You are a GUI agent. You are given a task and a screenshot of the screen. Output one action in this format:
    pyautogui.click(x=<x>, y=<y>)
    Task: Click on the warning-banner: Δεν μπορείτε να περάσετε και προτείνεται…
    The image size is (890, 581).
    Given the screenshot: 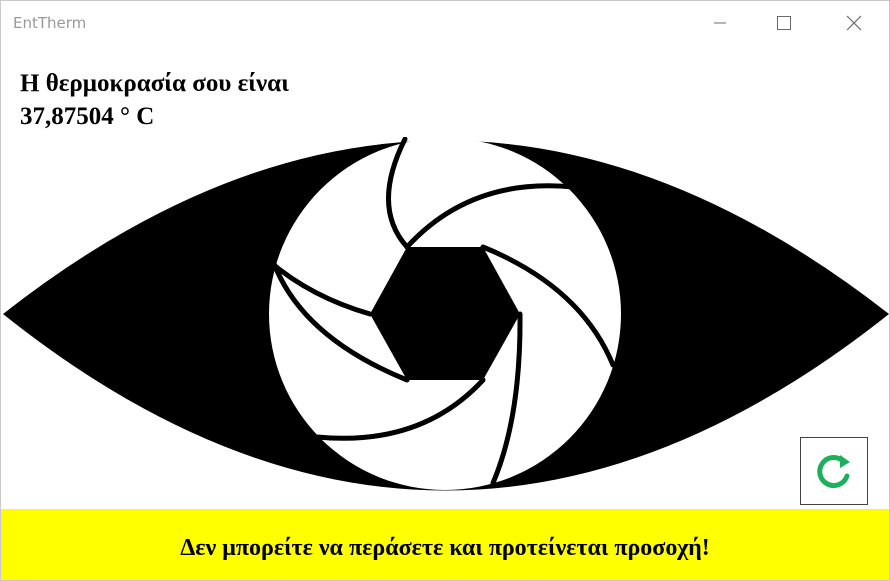 What is the action you would take?
    pyautogui.click(x=445, y=544)
    